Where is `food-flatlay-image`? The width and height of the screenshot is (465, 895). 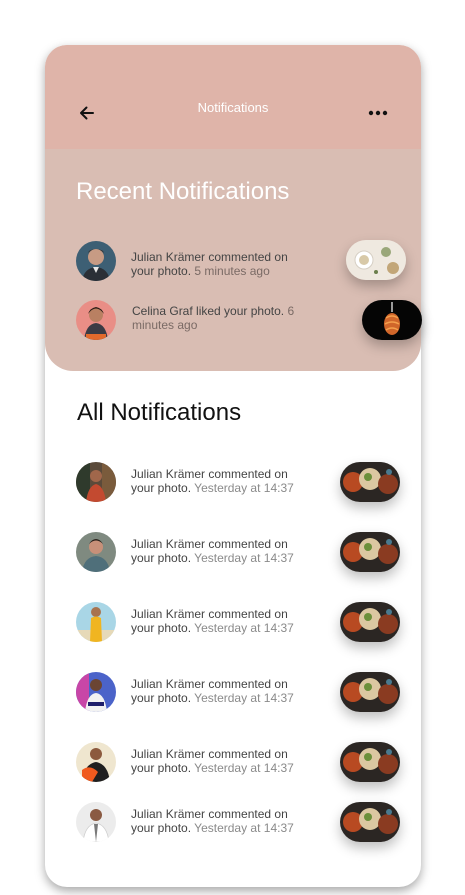 food-flatlay-image is located at coordinates (376, 260).